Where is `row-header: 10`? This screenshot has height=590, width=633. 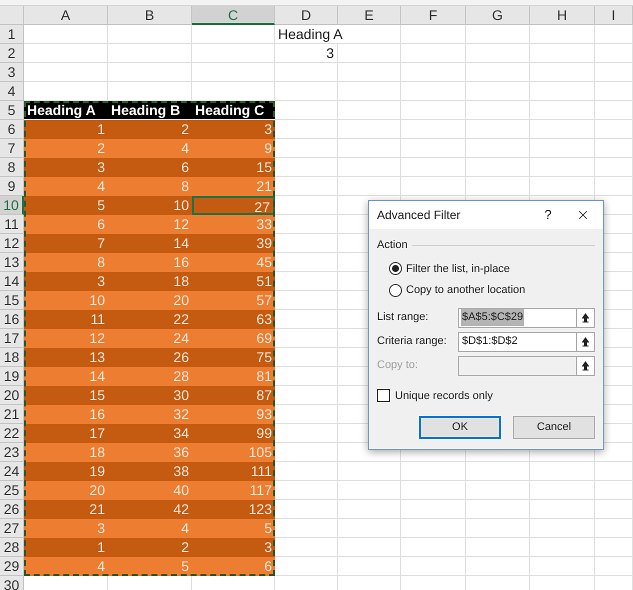
row-header: 10 is located at coordinates (12, 205).